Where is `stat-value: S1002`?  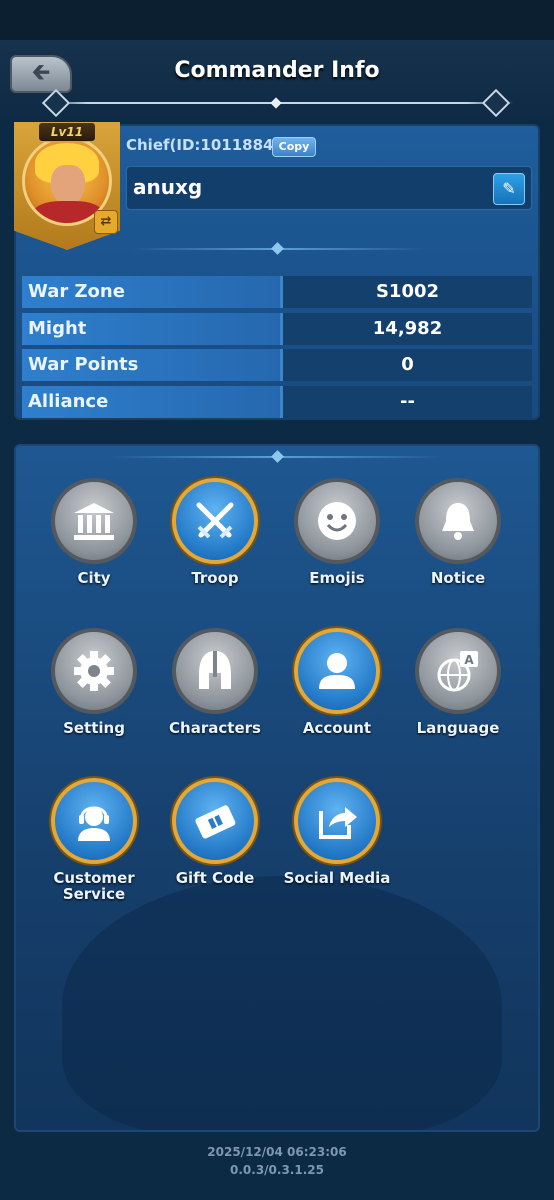 stat-value: S1002 is located at coordinates (406, 292).